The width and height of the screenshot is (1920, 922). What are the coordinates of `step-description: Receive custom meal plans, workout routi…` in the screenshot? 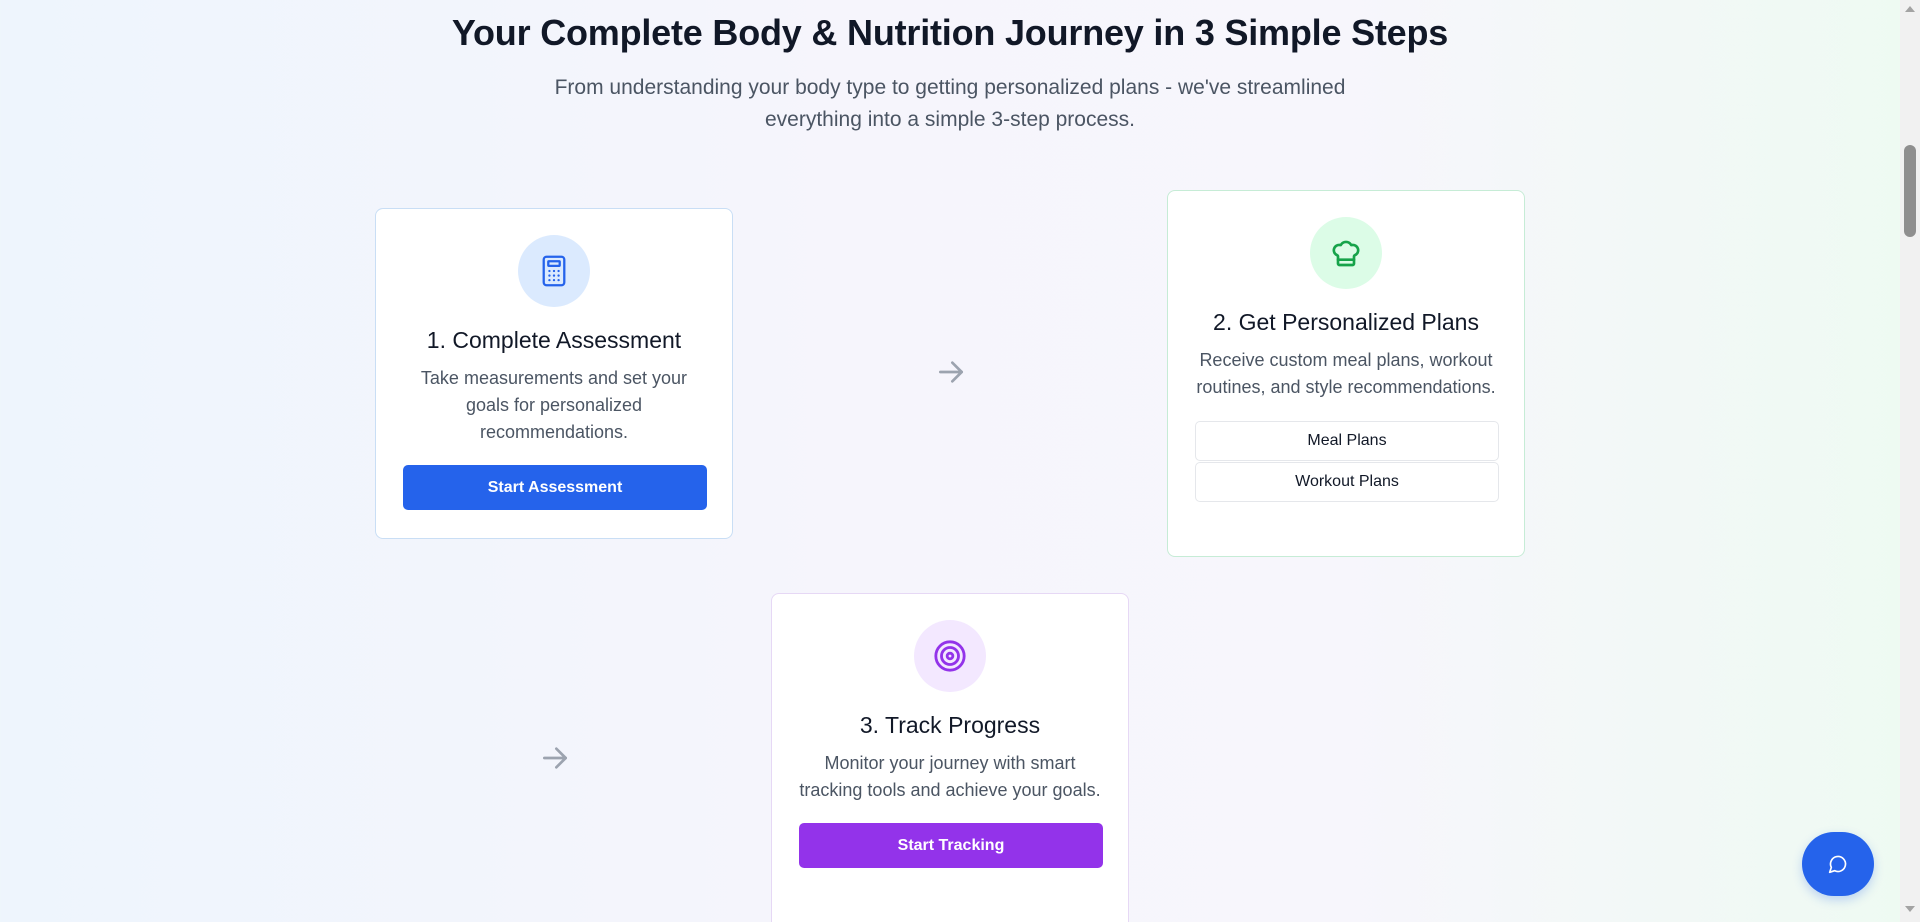 It's located at (1346, 373).